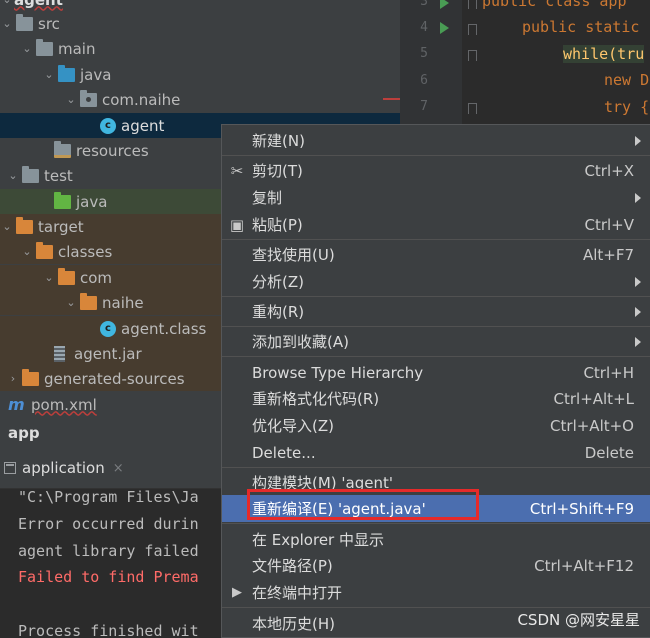 Image resolution: width=650 pixels, height=638 pixels. I want to click on menu-item-shortcut: Ctrl+Alt+L, so click(594, 398).